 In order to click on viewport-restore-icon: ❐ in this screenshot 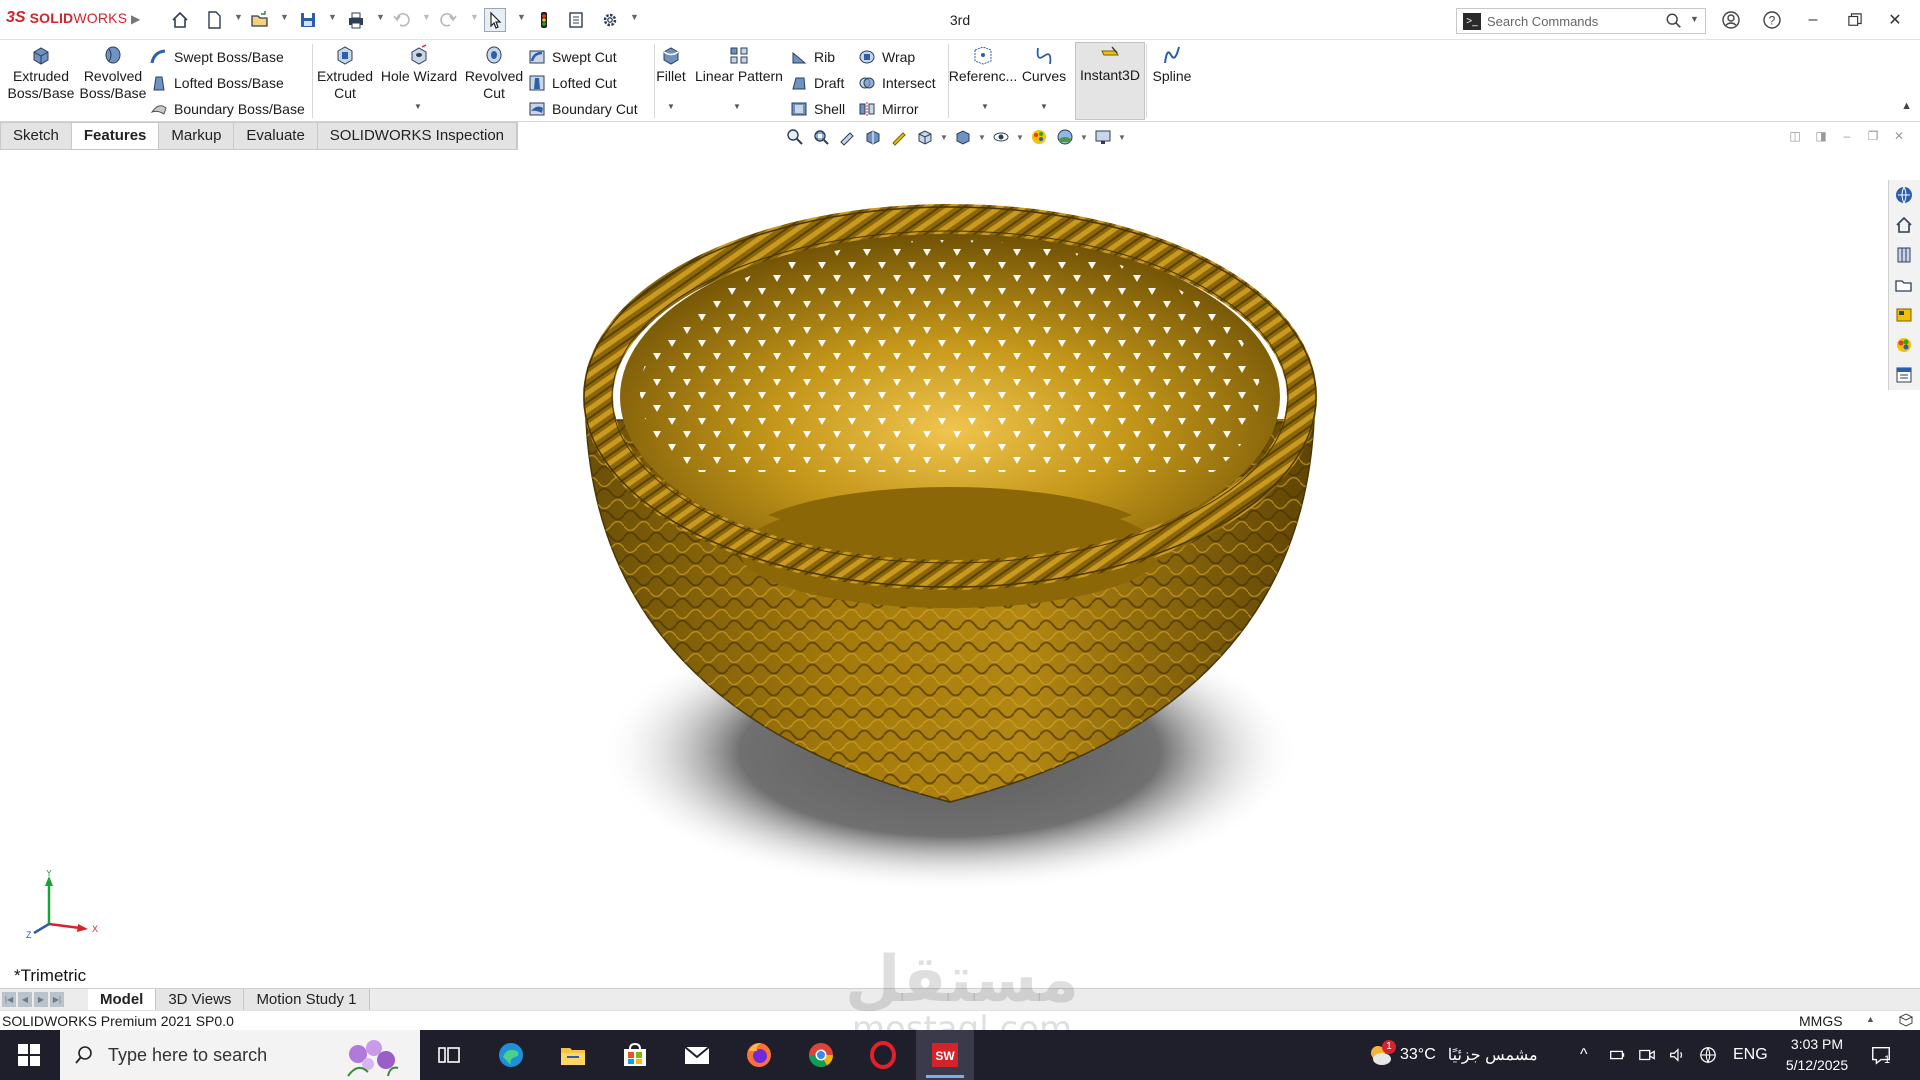, I will do `click(1873, 136)`.